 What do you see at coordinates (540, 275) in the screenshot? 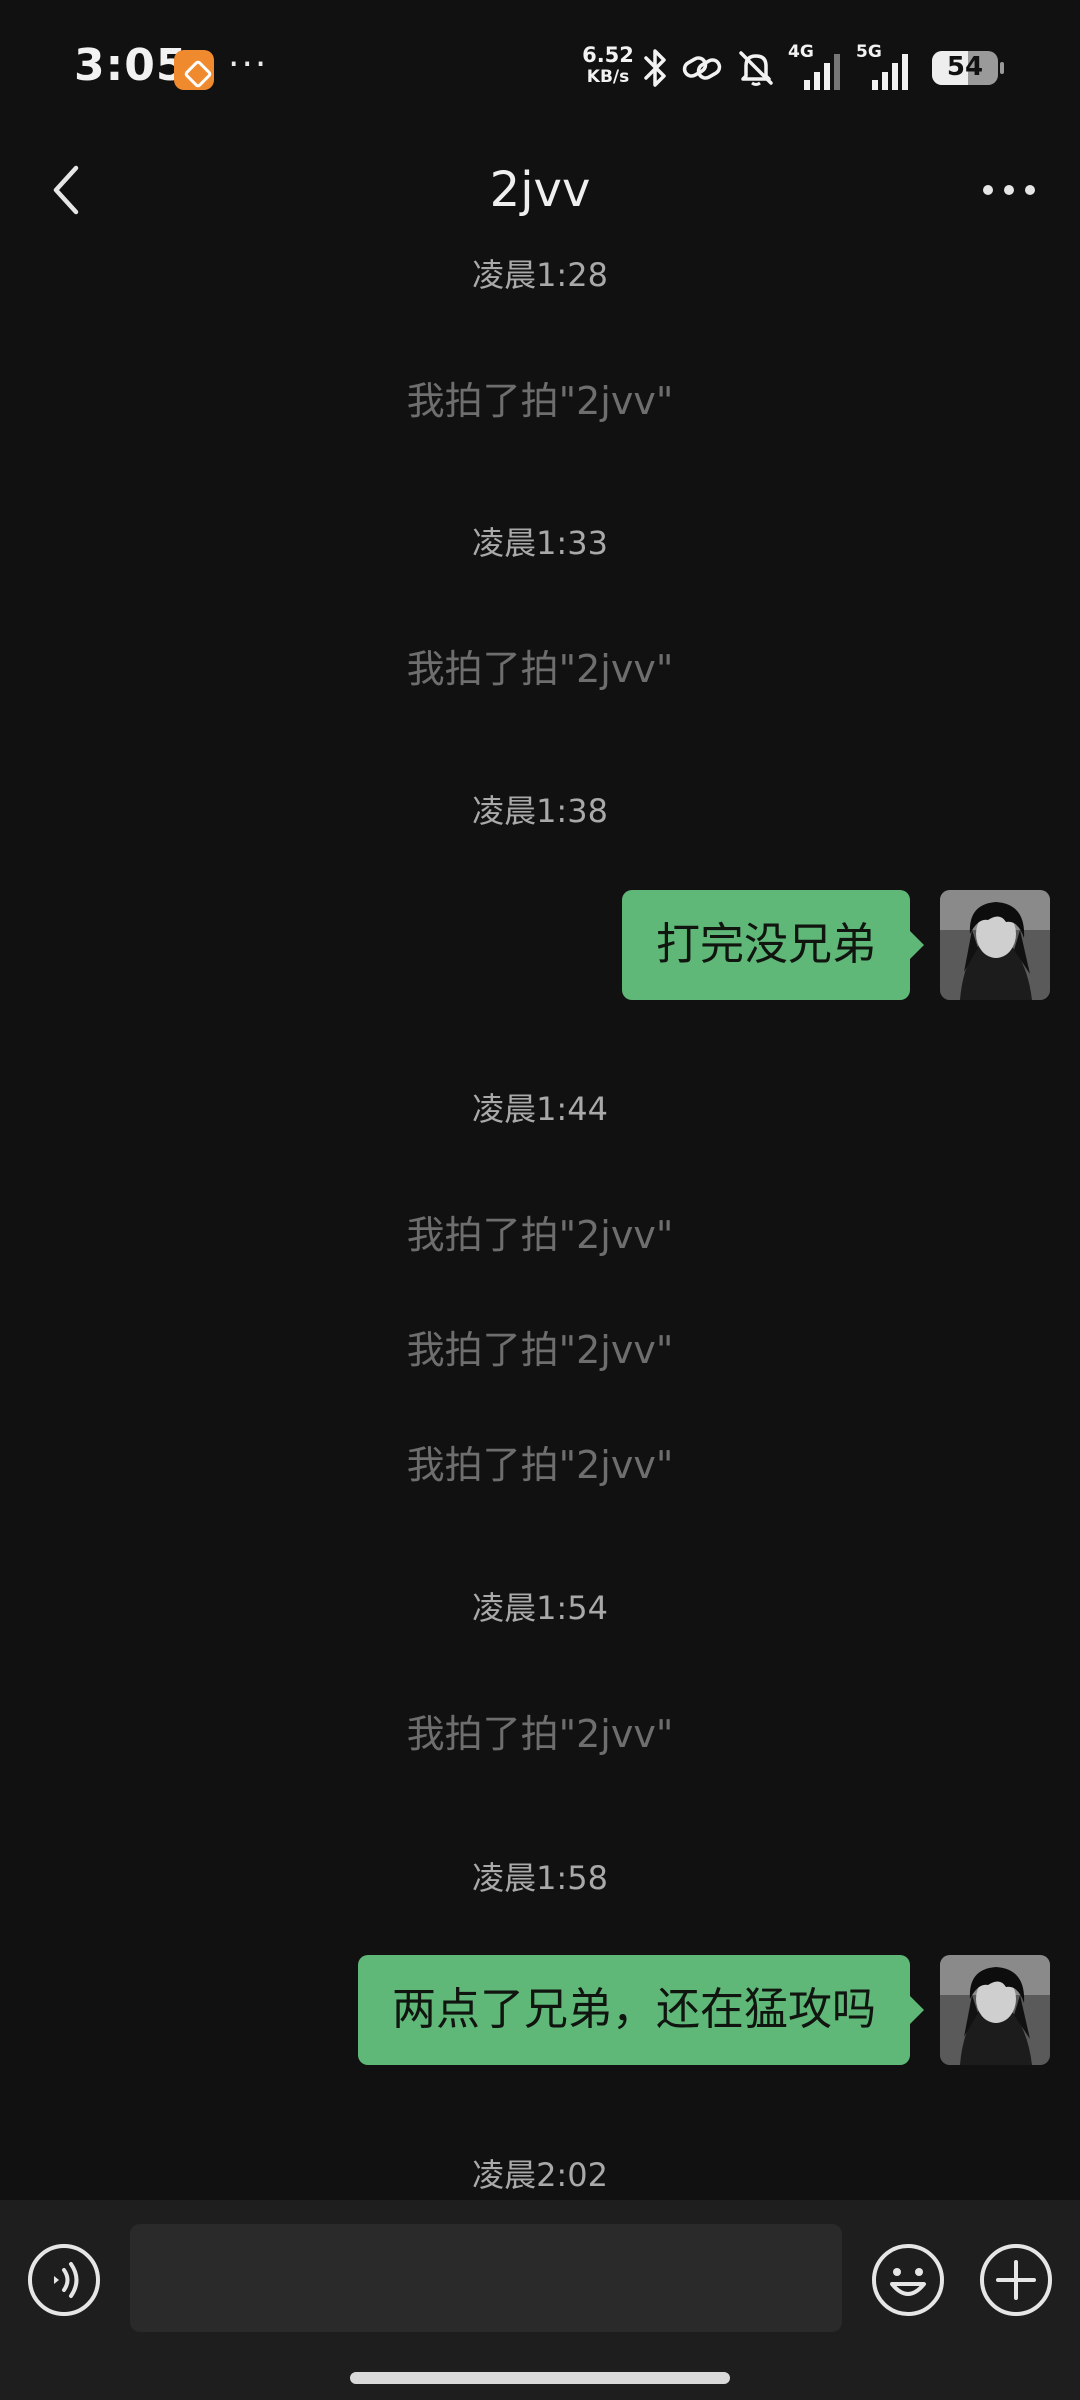
I see `timestamp: 凌晨1:28` at bounding box center [540, 275].